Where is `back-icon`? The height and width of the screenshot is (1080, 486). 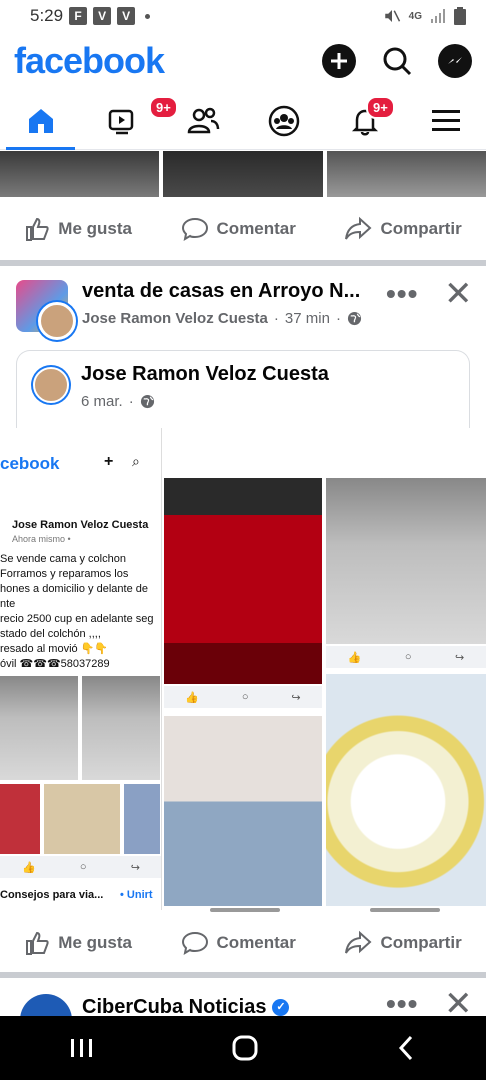 back-icon is located at coordinates (406, 1048).